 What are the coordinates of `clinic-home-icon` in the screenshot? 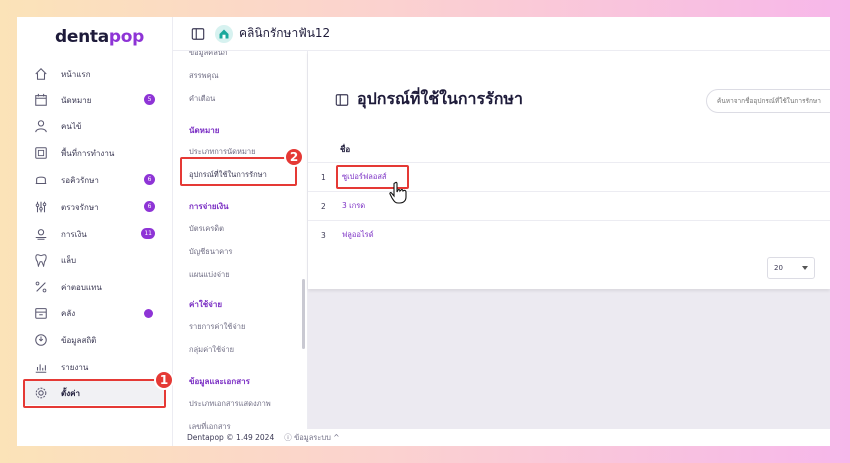 It's located at (224, 33).